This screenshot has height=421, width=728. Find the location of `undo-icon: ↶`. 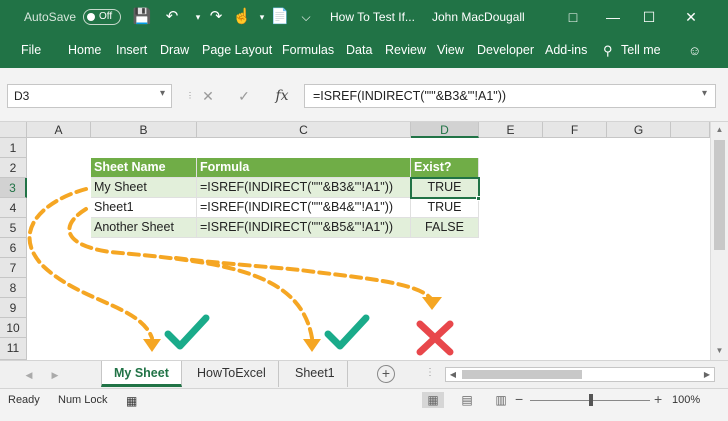

undo-icon: ↶ is located at coordinates (172, 17).